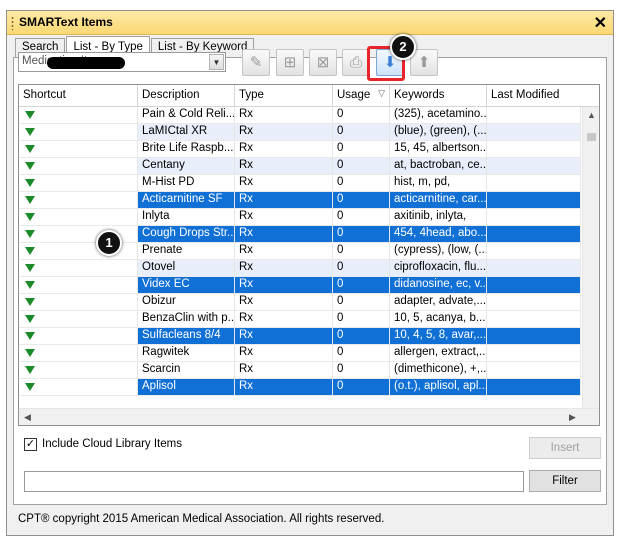 The width and height of the screenshot is (621, 542). What do you see at coordinates (590, 266) in the screenshot?
I see `vertical-scrollbar: ▲ ▼` at bounding box center [590, 266].